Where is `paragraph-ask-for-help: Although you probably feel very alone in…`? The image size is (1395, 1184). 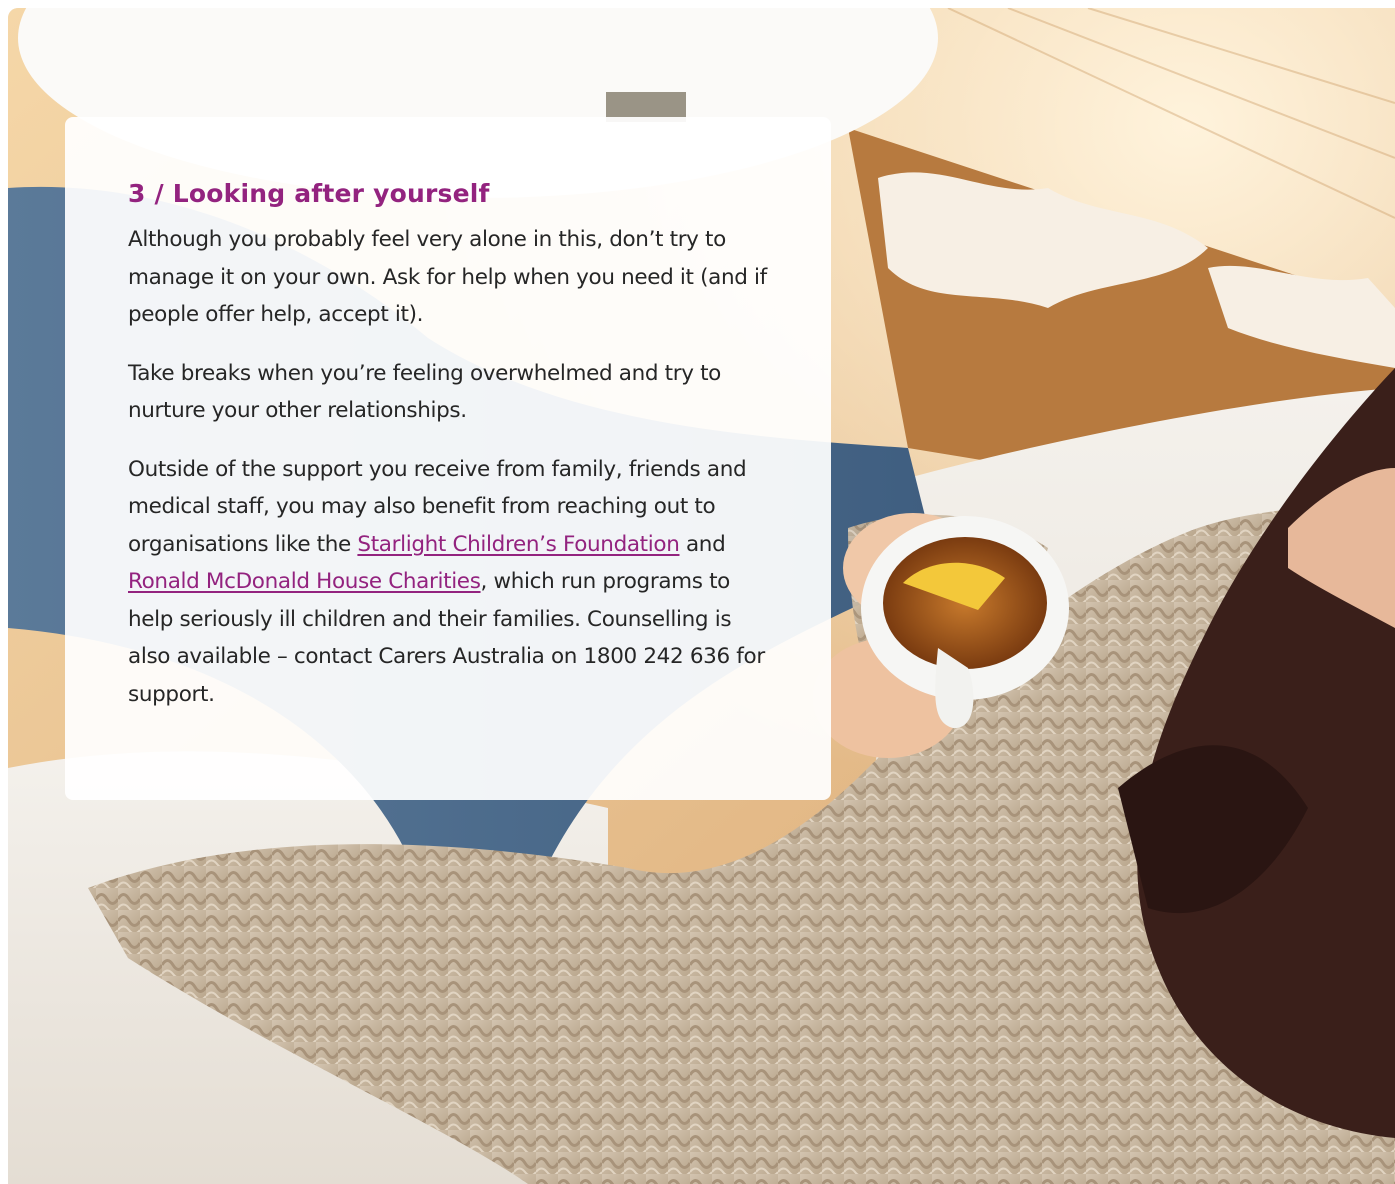 paragraph-ask-for-help: Although you probably feel very alone in… is located at coordinates (447, 277).